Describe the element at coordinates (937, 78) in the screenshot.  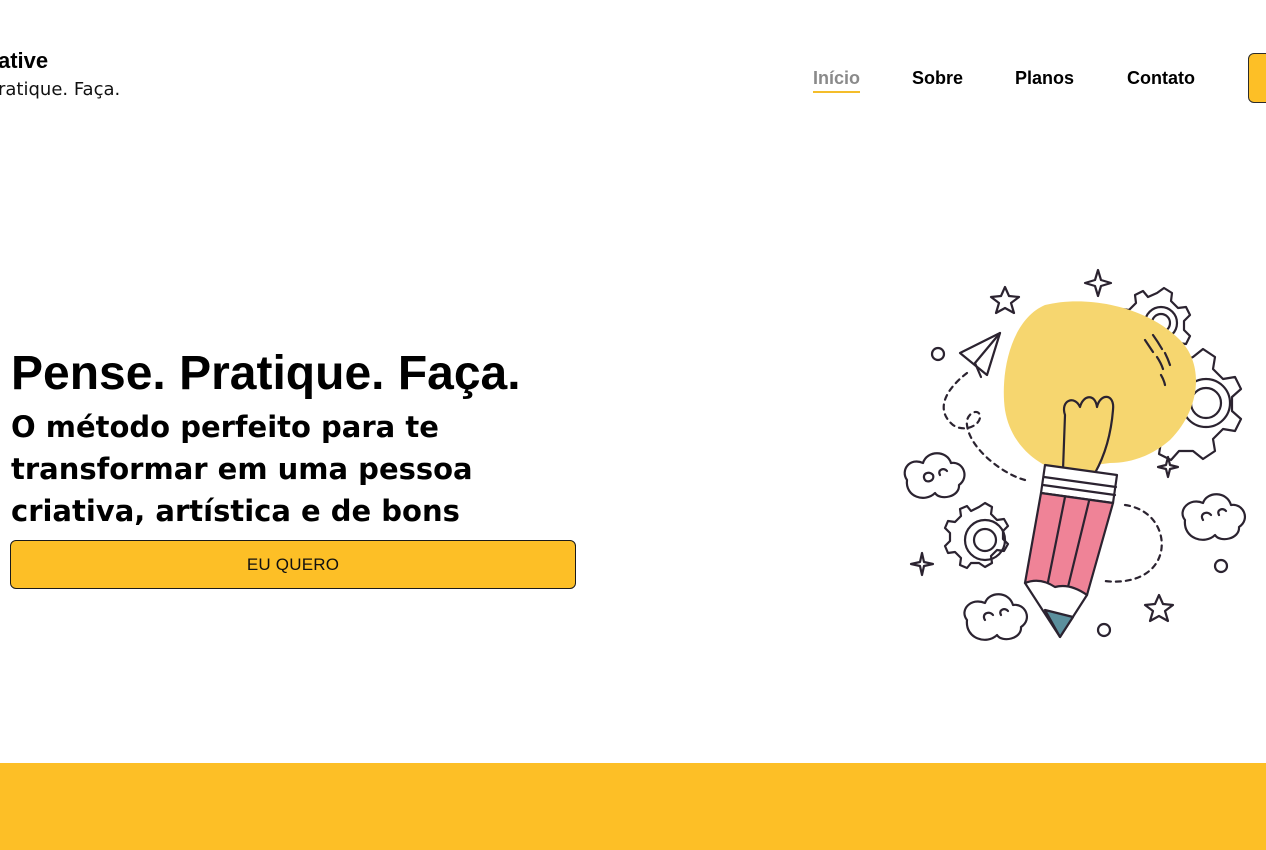
I see `nav-item-sobre: Sobre` at that location.